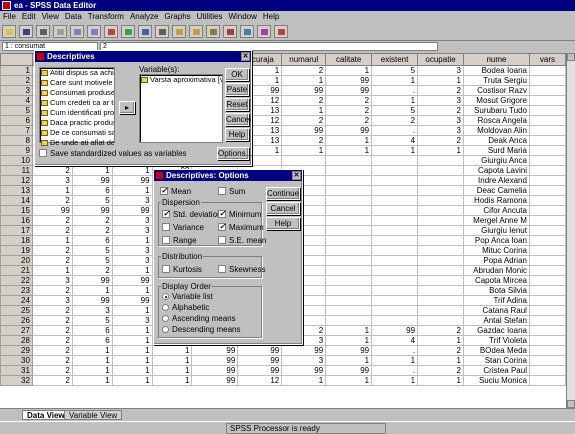  Describe the element at coordinates (496, 200) in the screenshot. I see `grid-cell: Hodis Ramona` at that location.